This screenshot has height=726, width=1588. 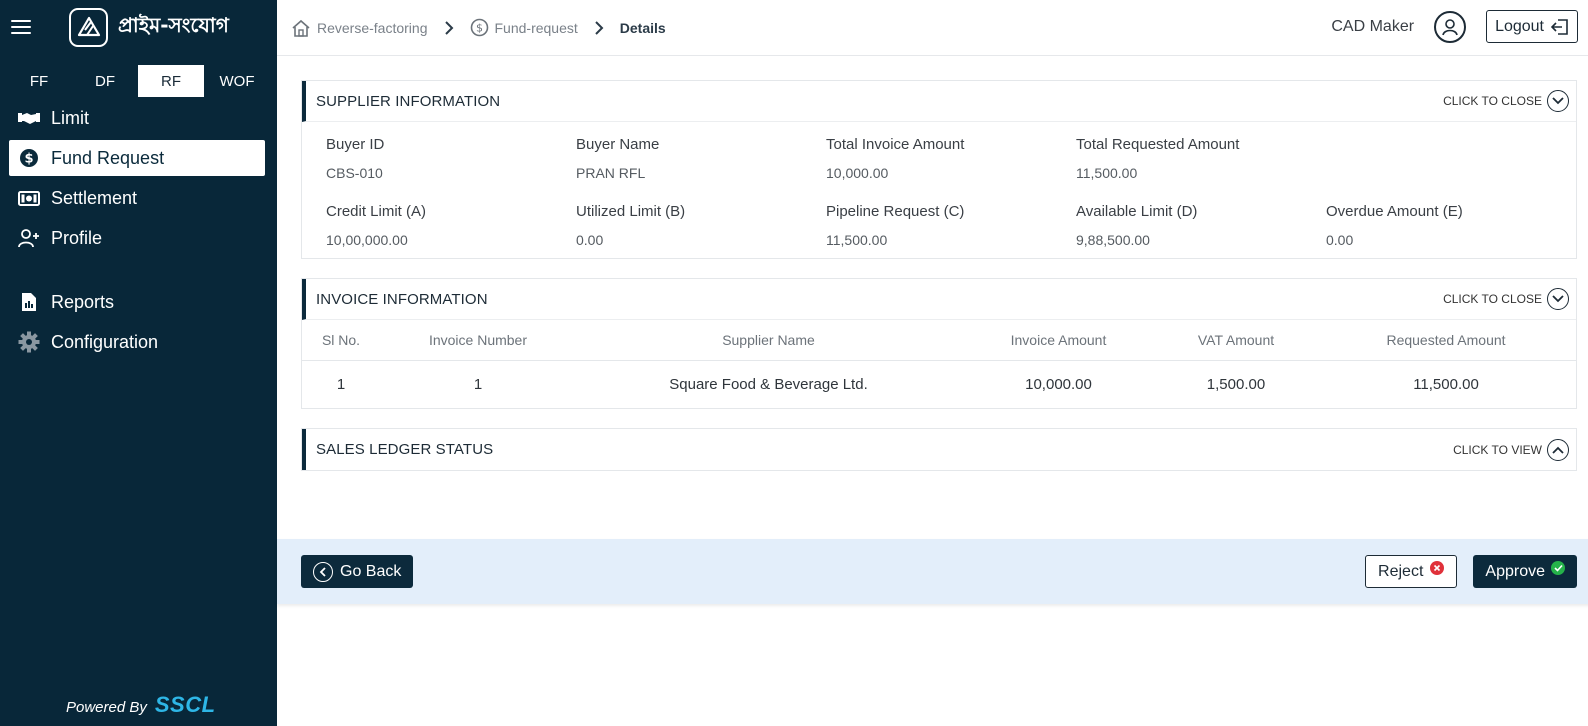 I want to click on sales-toggle-button: CLICK TO VIEW, so click(x=1511, y=449).